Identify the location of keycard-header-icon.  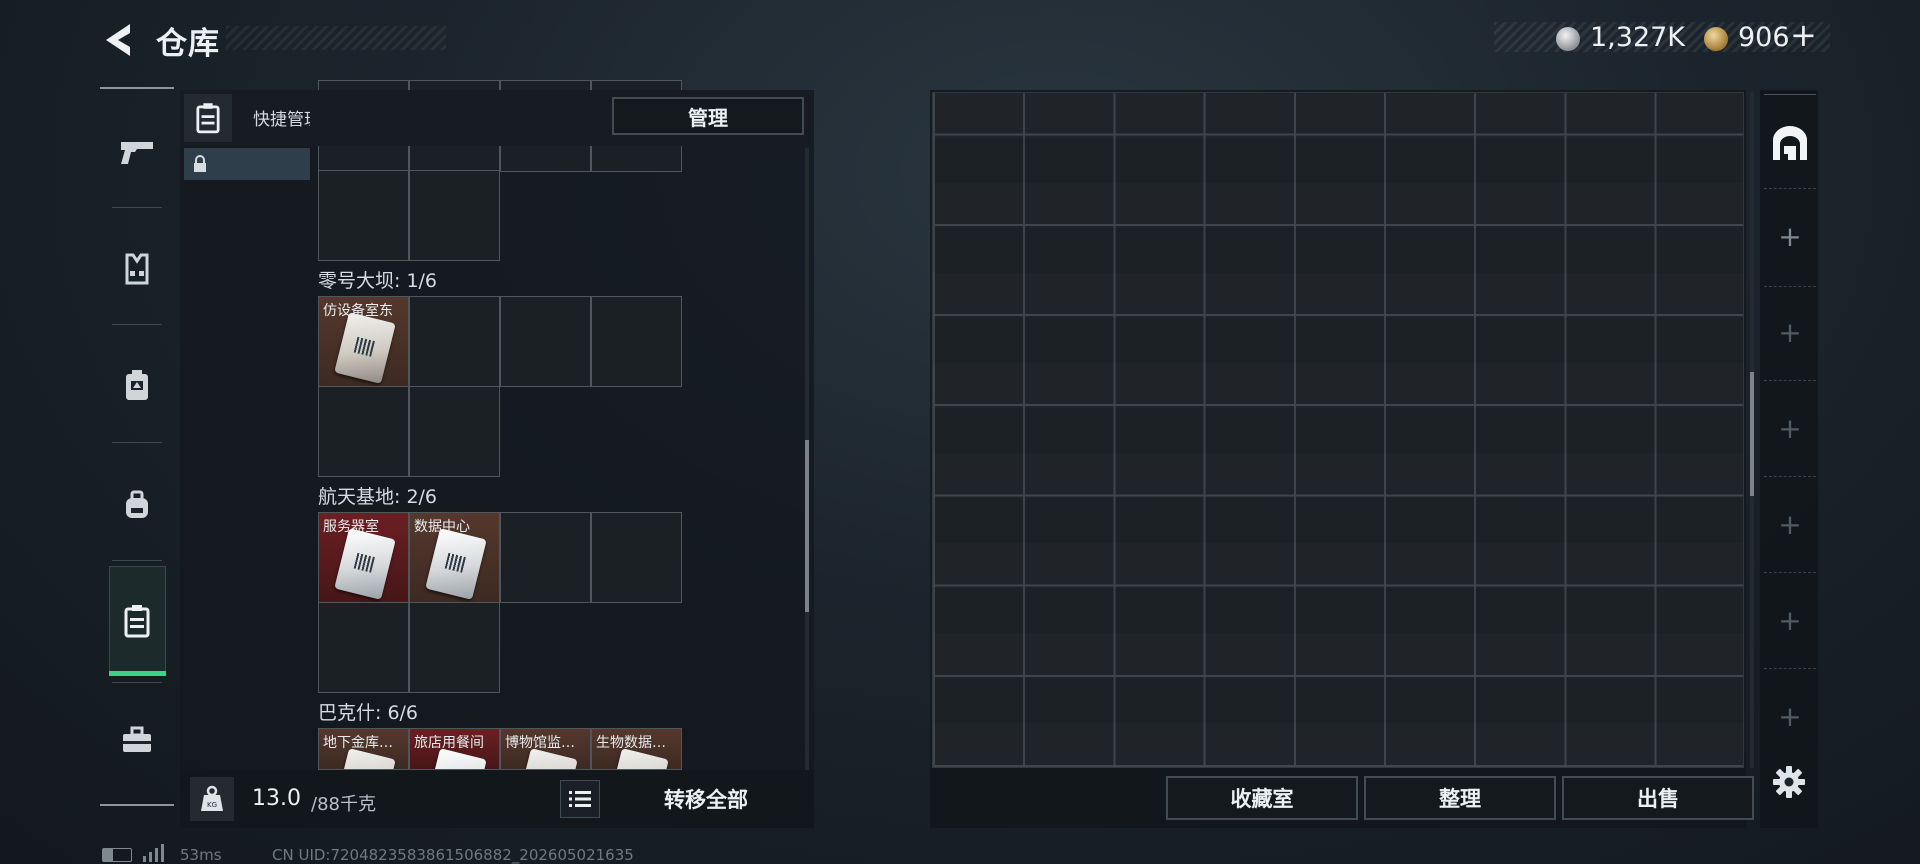
(208, 118).